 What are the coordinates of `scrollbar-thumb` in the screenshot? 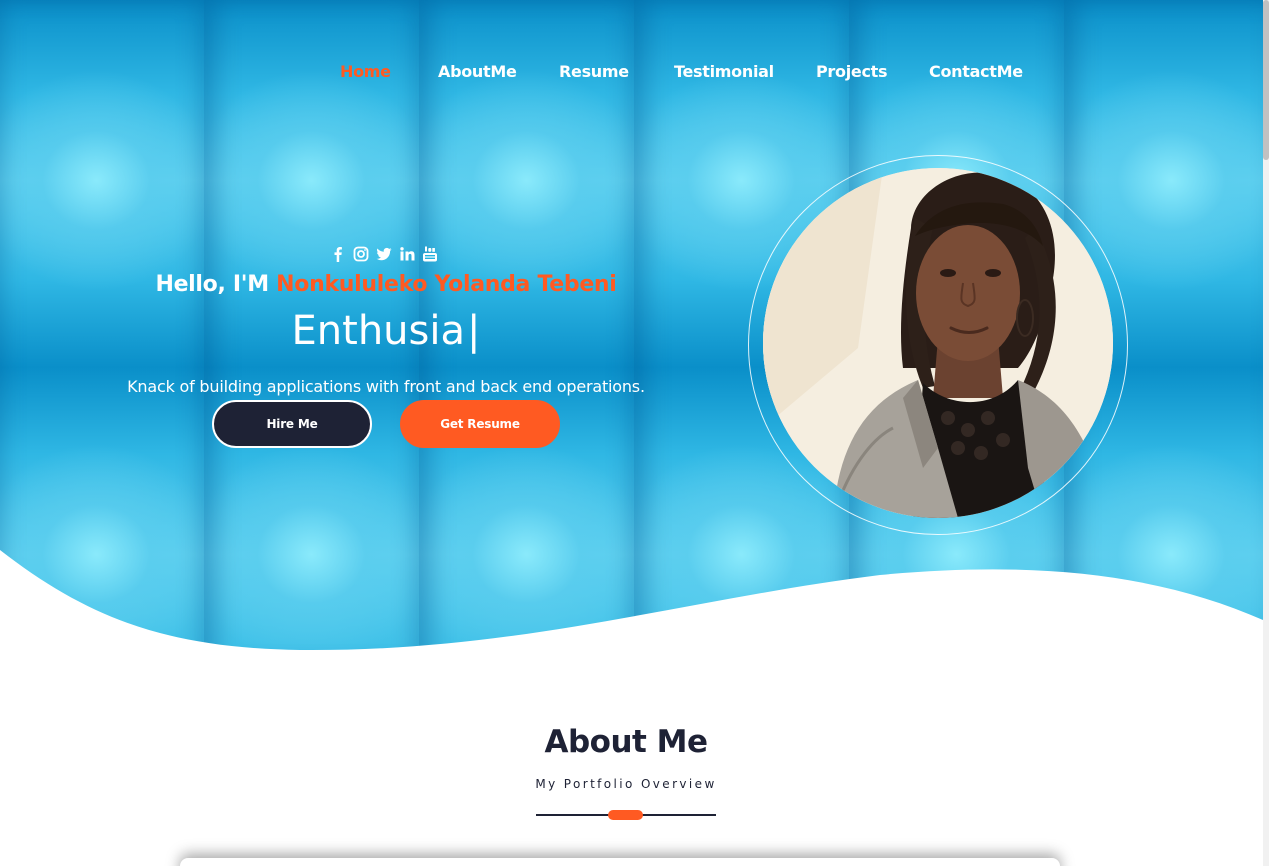 It's located at (1266, 80).